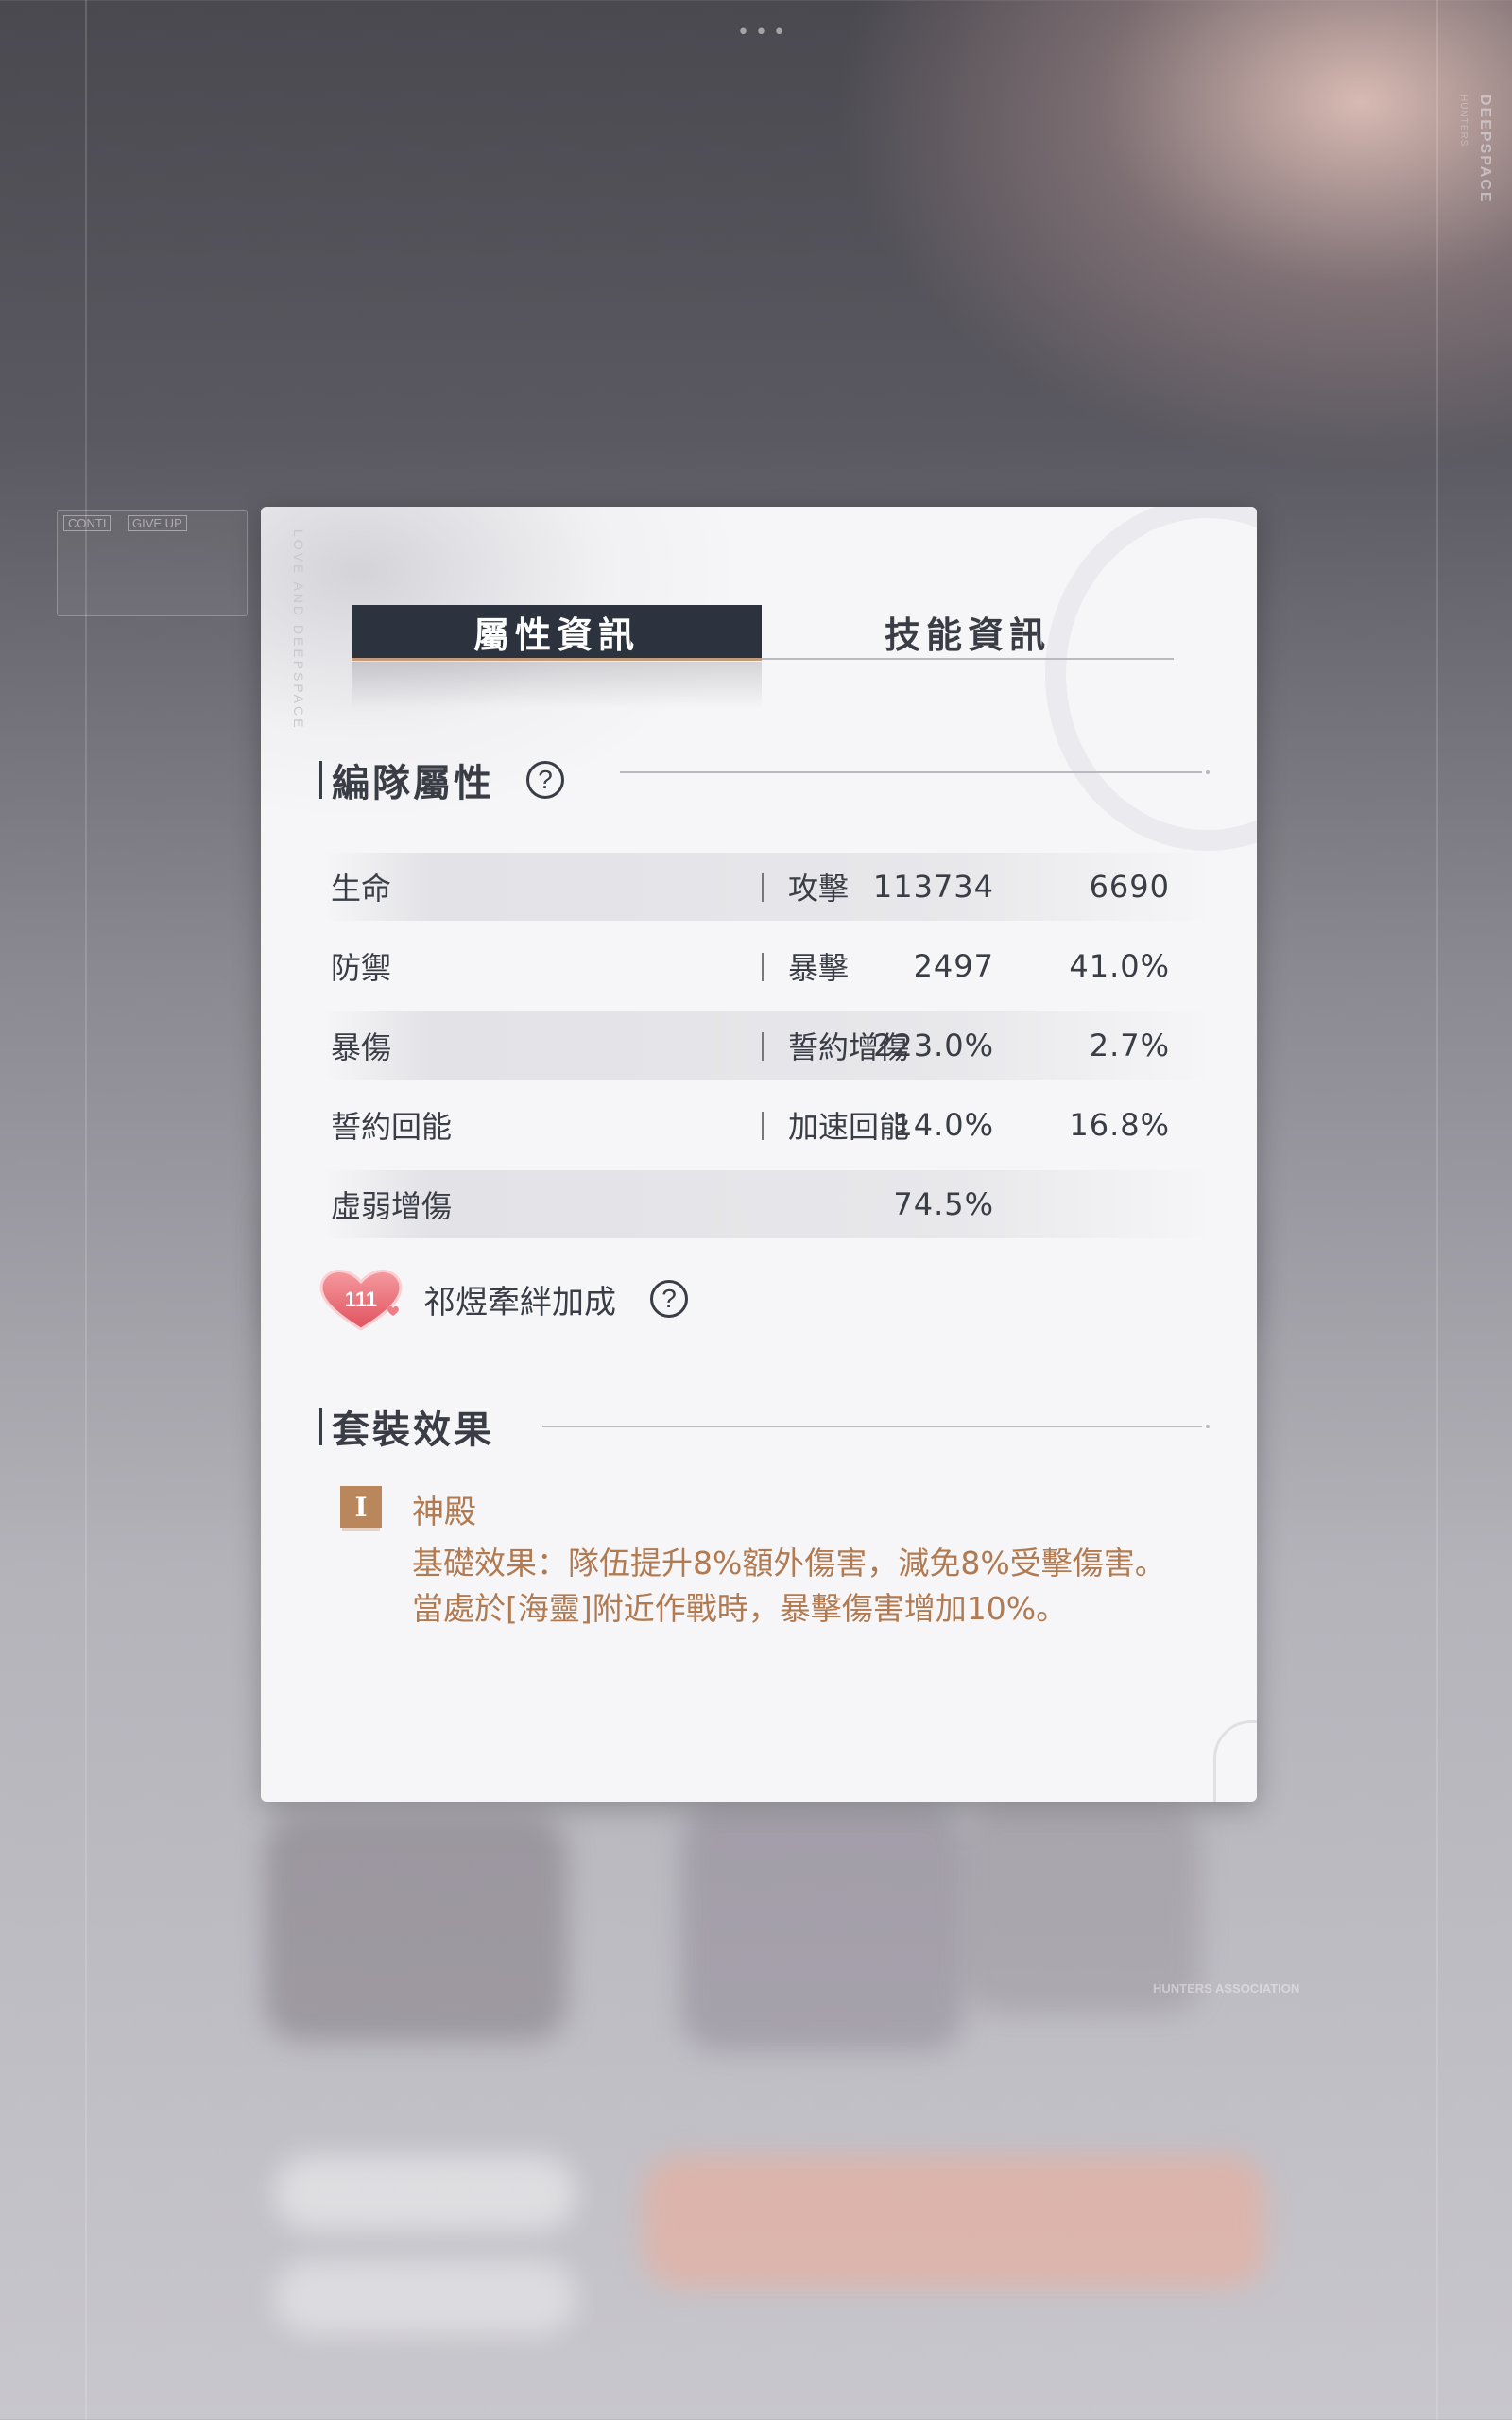 The image size is (1512, 2420). What do you see at coordinates (519, 1302) in the screenshot?
I see `bond-bonus-label: 祁煜牽絆加成` at bounding box center [519, 1302].